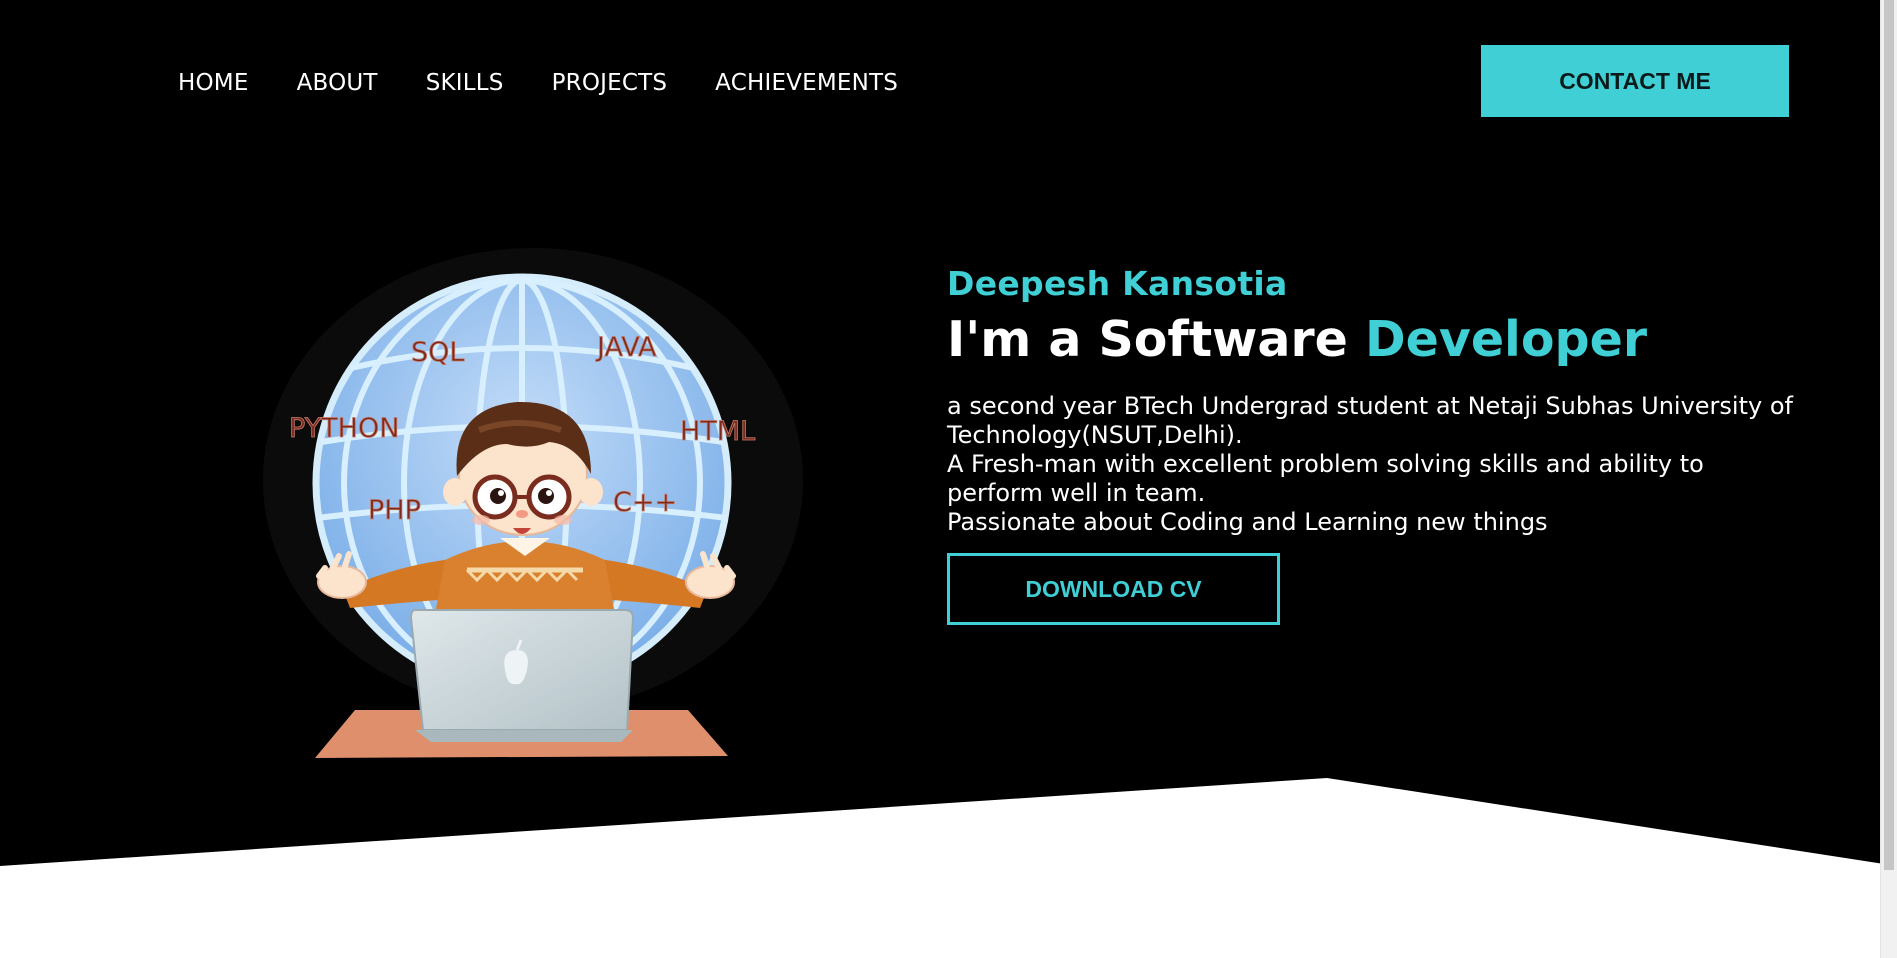 This screenshot has width=1897, height=958. Describe the element at coordinates (213, 83) in the screenshot. I see `nav-home-link: HOME` at that location.